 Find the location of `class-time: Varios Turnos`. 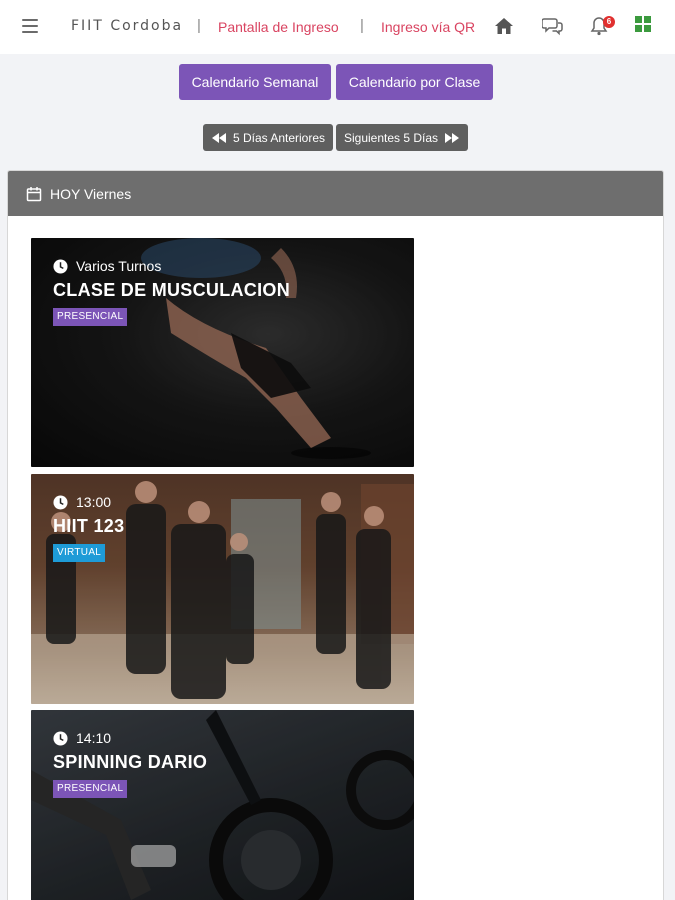

class-time: Varios Turnos is located at coordinates (107, 266).